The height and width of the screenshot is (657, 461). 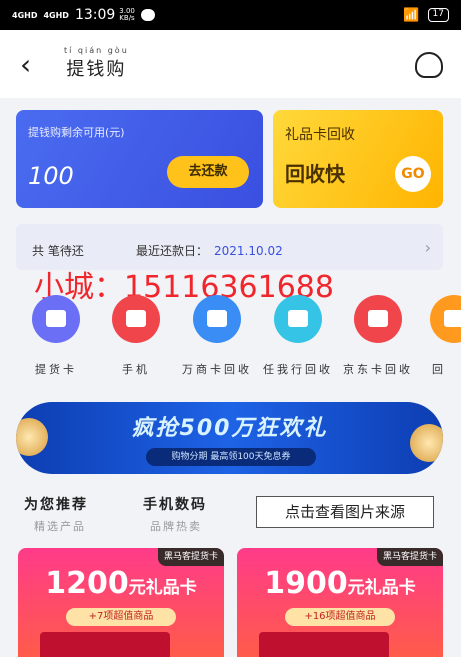 What do you see at coordinates (25, 15) in the screenshot?
I see `signal-1: 4GHD` at bounding box center [25, 15].